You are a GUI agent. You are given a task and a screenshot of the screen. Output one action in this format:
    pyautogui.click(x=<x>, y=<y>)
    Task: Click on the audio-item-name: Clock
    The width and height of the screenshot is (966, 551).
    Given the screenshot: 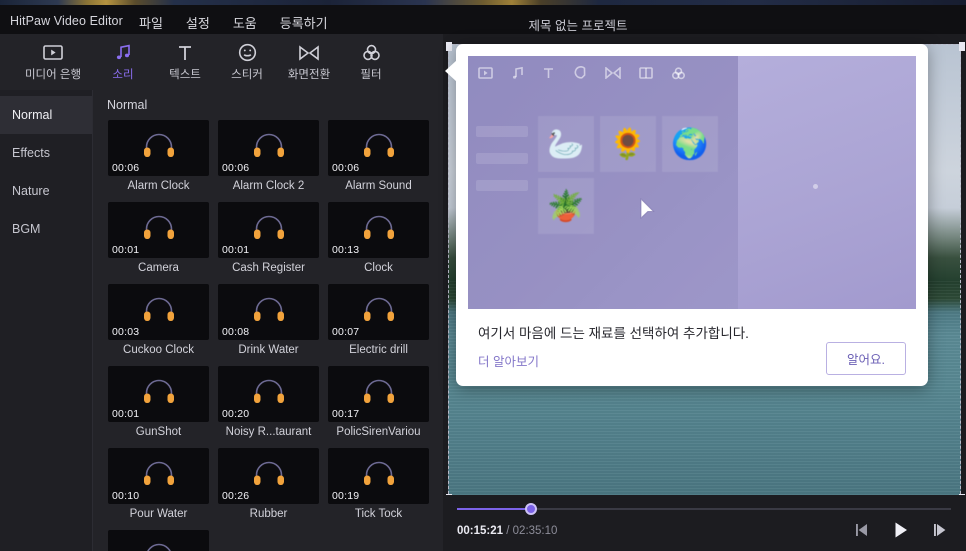 What is the action you would take?
    pyautogui.click(x=378, y=268)
    